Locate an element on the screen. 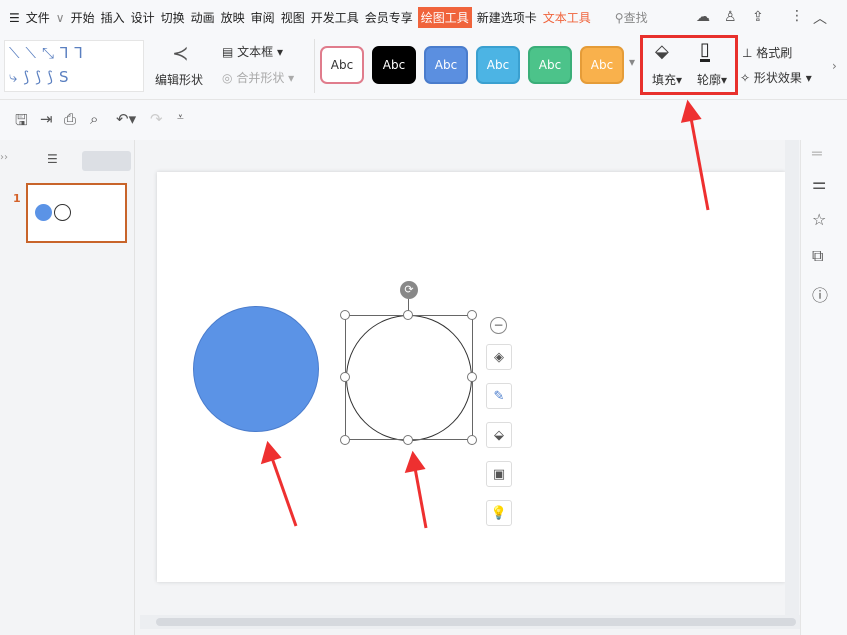 The image size is (847, 635). arrow-to-fill-outline is located at coordinates (699, 164).